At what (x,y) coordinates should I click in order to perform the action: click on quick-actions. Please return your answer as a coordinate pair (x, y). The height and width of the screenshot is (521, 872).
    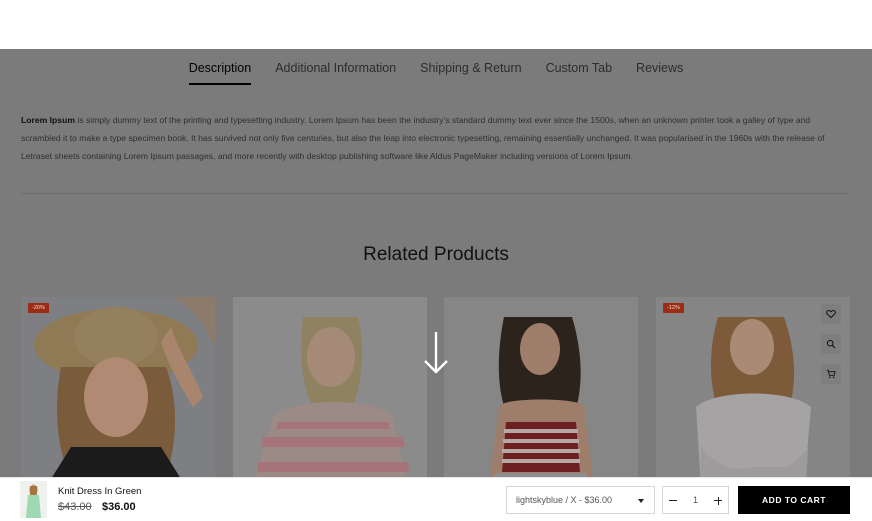
    Looking at the image, I should click on (831, 344).